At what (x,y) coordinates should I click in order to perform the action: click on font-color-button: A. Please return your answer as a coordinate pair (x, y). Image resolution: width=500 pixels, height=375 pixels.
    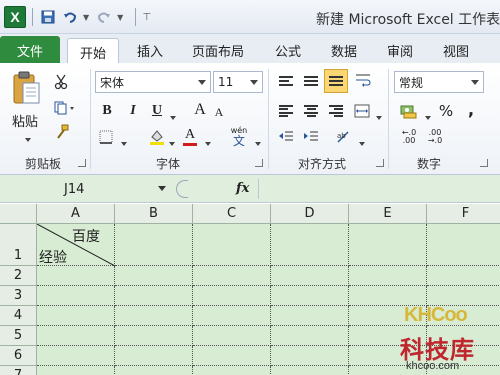
    Looking at the image, I should click on (190, 136).